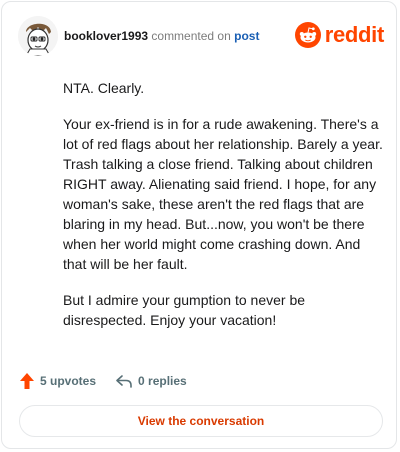 This screenshot has height=452, width=400. I want to click on comment-meta: booklover1993 commented on post, so click(161, 36).